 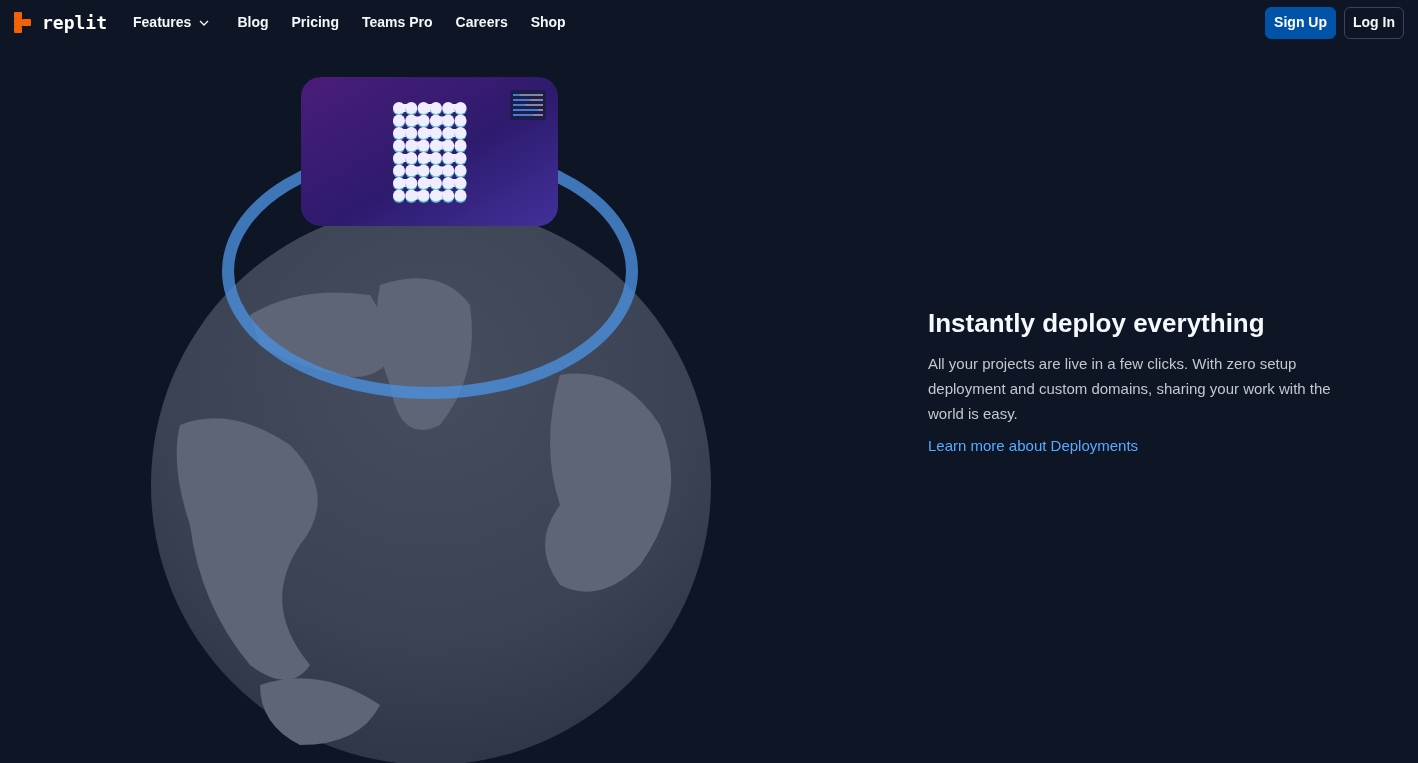 What do you see at coordinates (548, 22) in the screenshot?
I see `nav-link: Shop` at bounding box center [548, 22].